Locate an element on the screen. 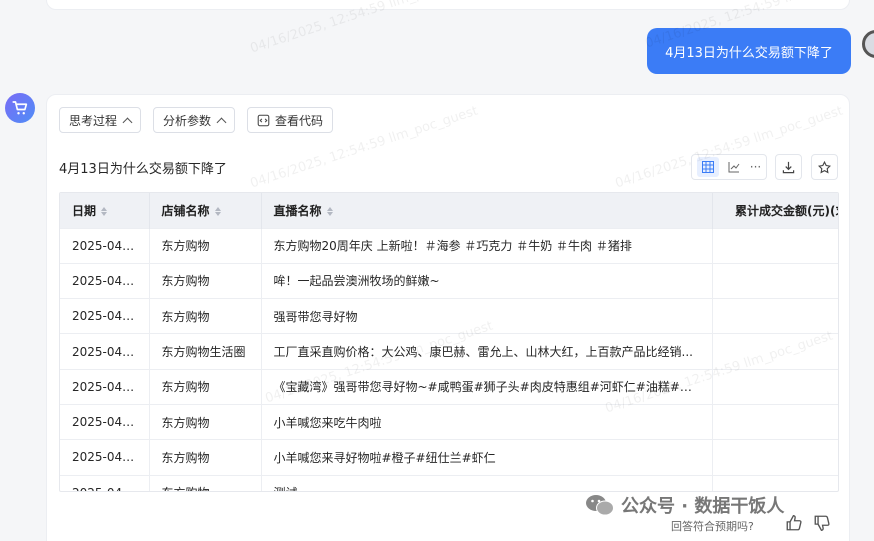  code-icon is located at coordinates (263, 120).